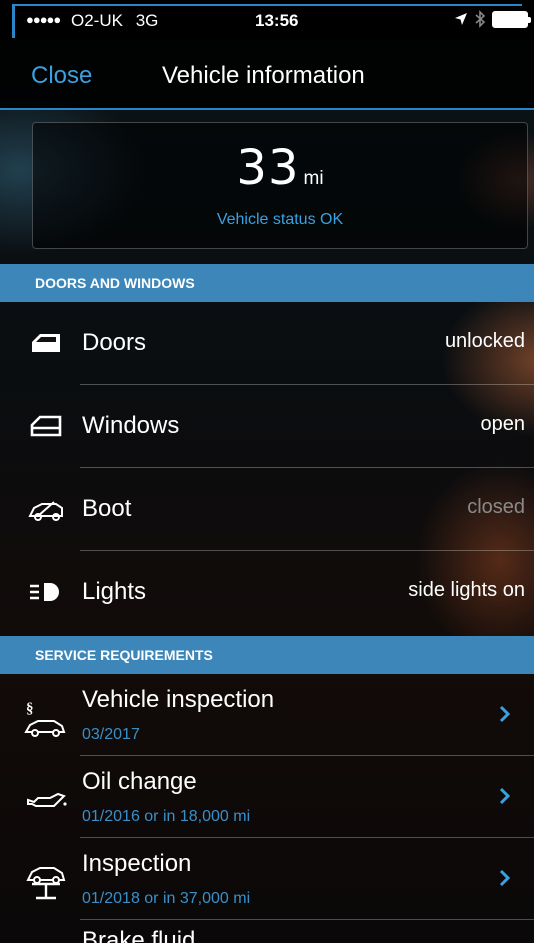 Image resolution: width=534 pixels, height=943 pixels. Describe the element at coordinates (44, 592) in the screenshot. I see `lights-icon` at that location.